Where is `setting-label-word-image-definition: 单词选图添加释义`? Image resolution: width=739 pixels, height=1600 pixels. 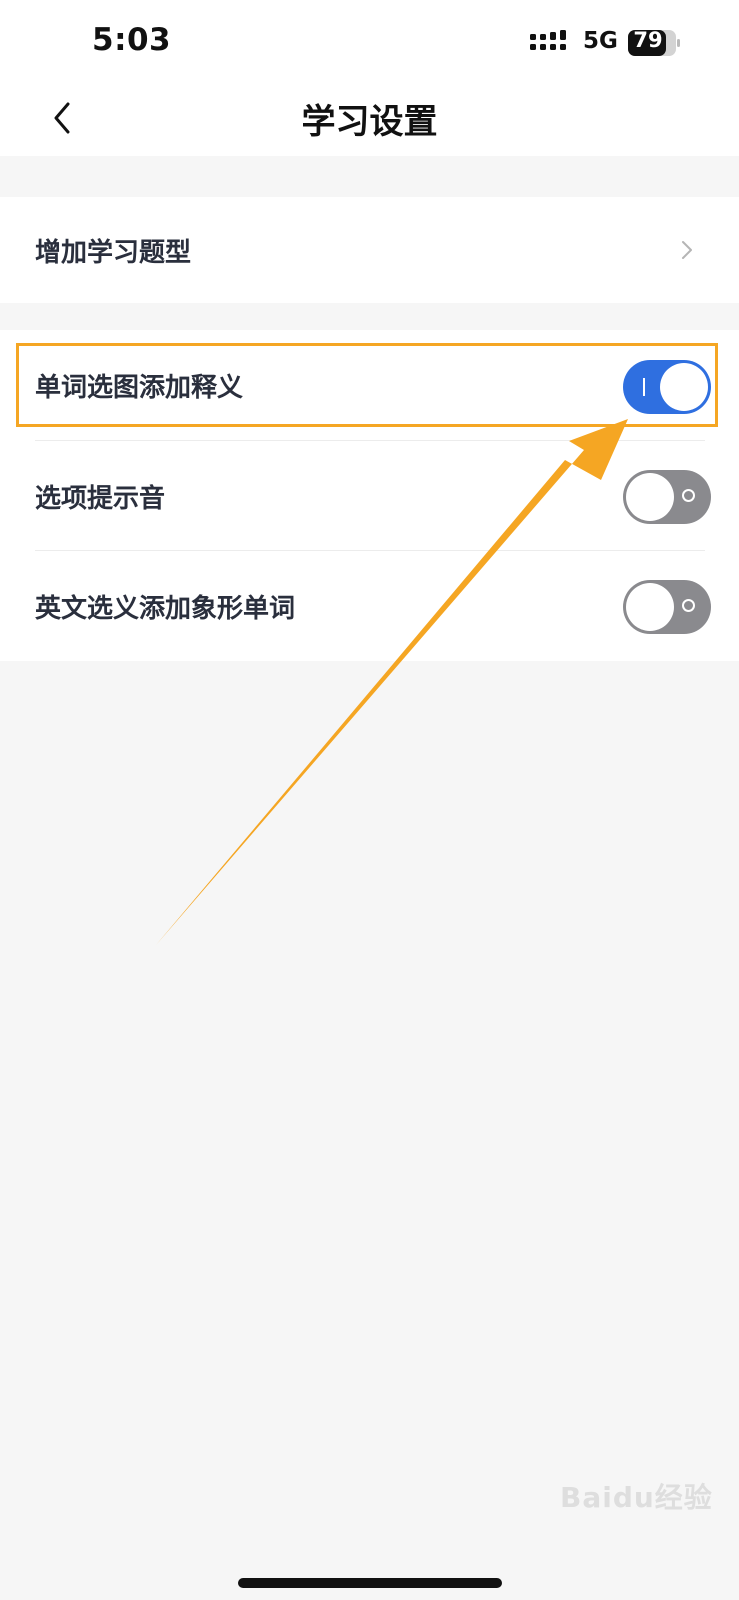 setting-label-word-image-definition: 单词选图添加释义 is located at coordinates (139, 388).